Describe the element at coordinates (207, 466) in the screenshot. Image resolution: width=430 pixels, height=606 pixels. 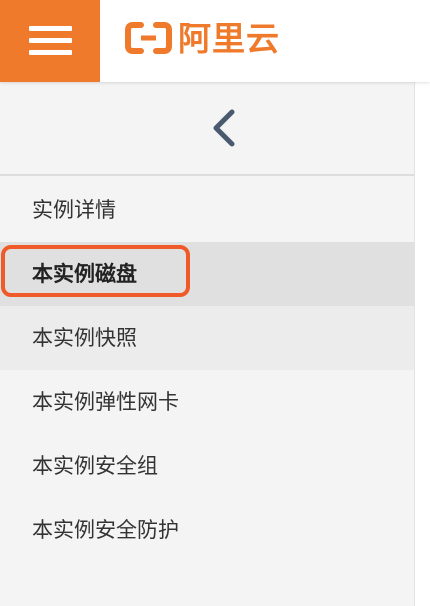
I see `sidebar-item-instance-security-groups: 本实例安全组` at that location.